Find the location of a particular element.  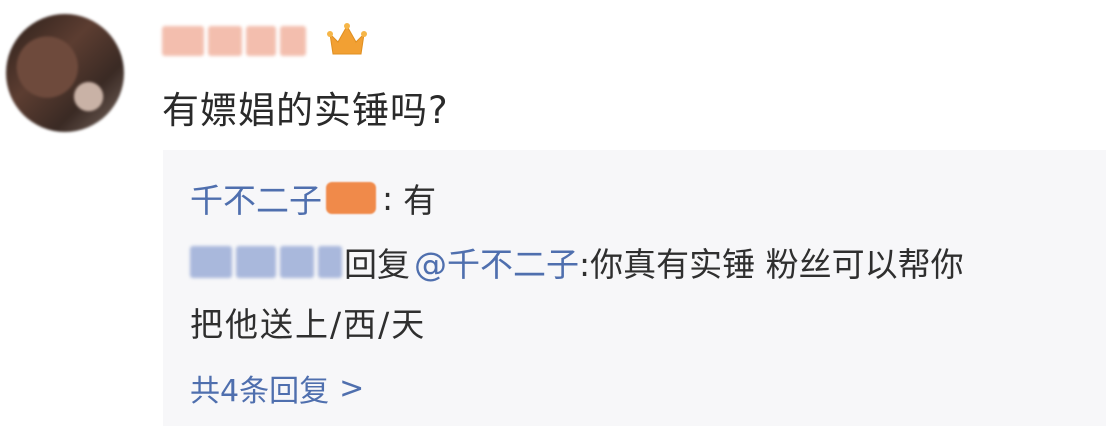

vip-badge is located at coordinates (351, 198).